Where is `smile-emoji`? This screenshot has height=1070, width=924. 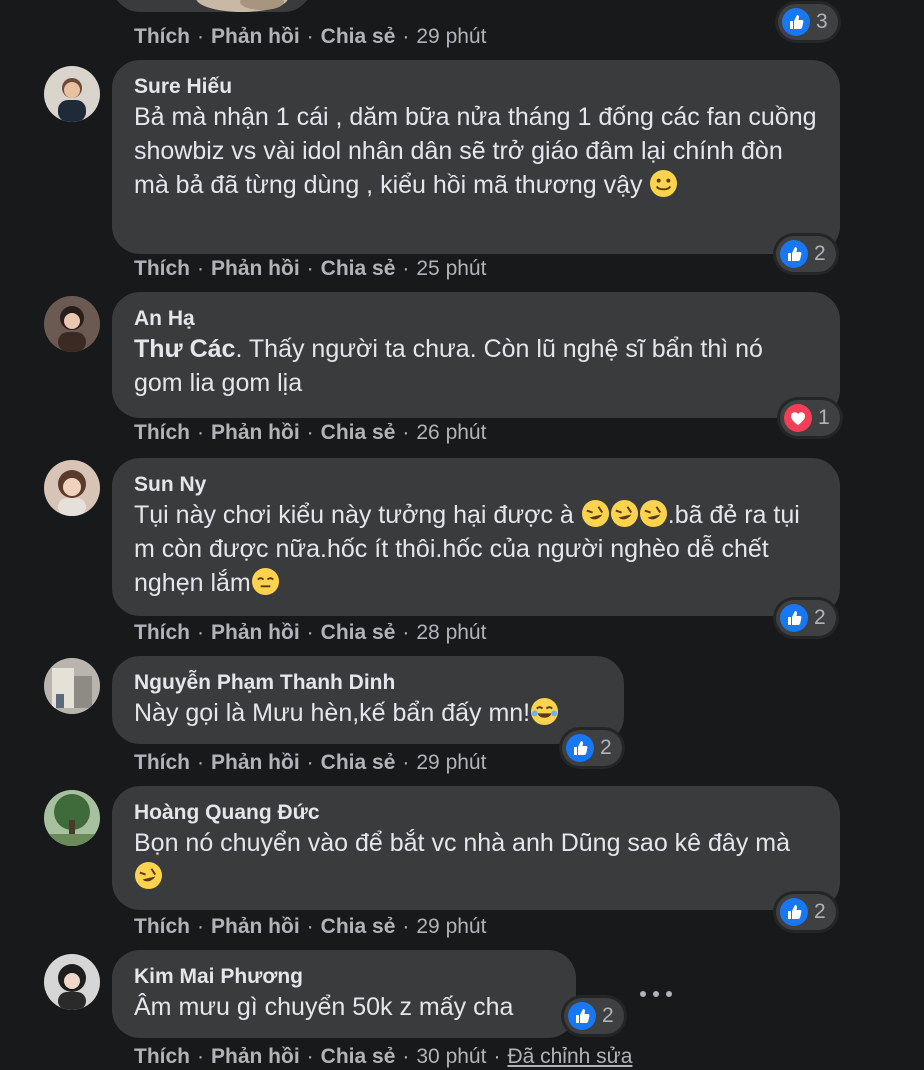 smile-emoji is located at coordinates (663, 183).